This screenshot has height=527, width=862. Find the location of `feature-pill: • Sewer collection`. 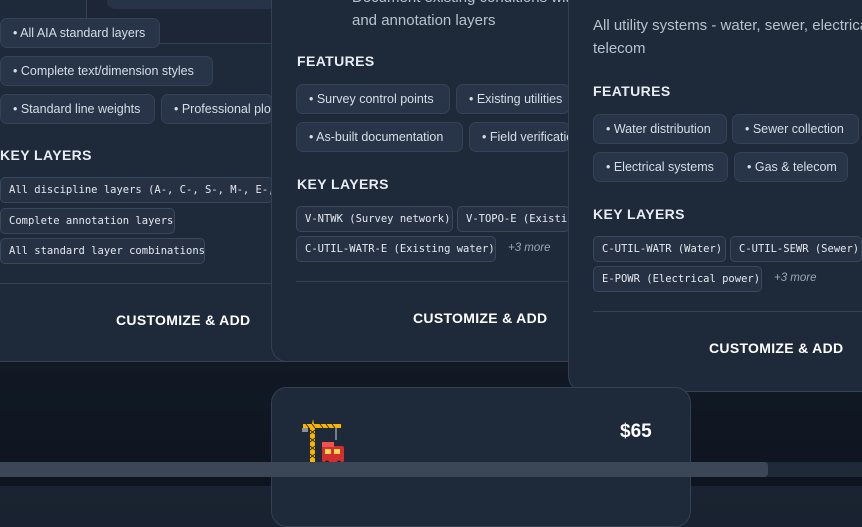

feature-pill: • Sewer collection is located at coordinates (795, 129).